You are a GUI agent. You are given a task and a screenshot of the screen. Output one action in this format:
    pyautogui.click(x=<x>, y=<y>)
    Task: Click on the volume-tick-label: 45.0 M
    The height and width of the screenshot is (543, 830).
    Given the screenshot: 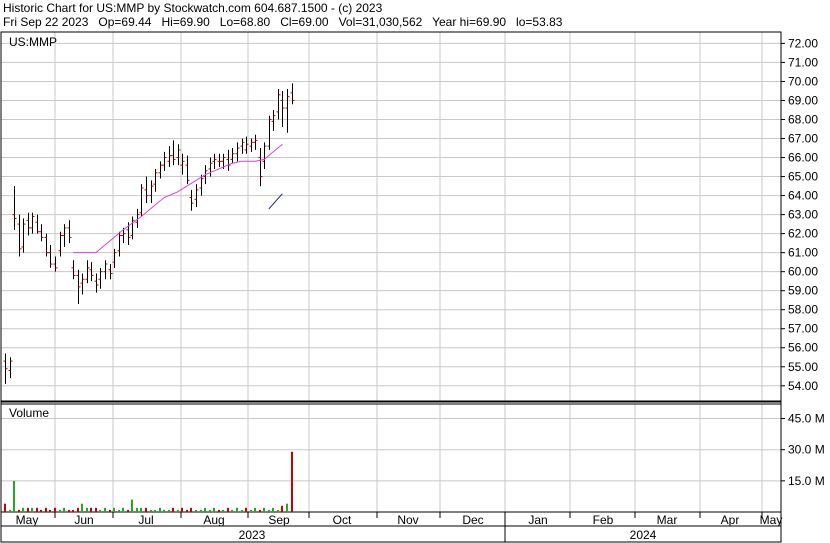 What is the action you would take?
    pyautogui.click(x=806, y=419)
    